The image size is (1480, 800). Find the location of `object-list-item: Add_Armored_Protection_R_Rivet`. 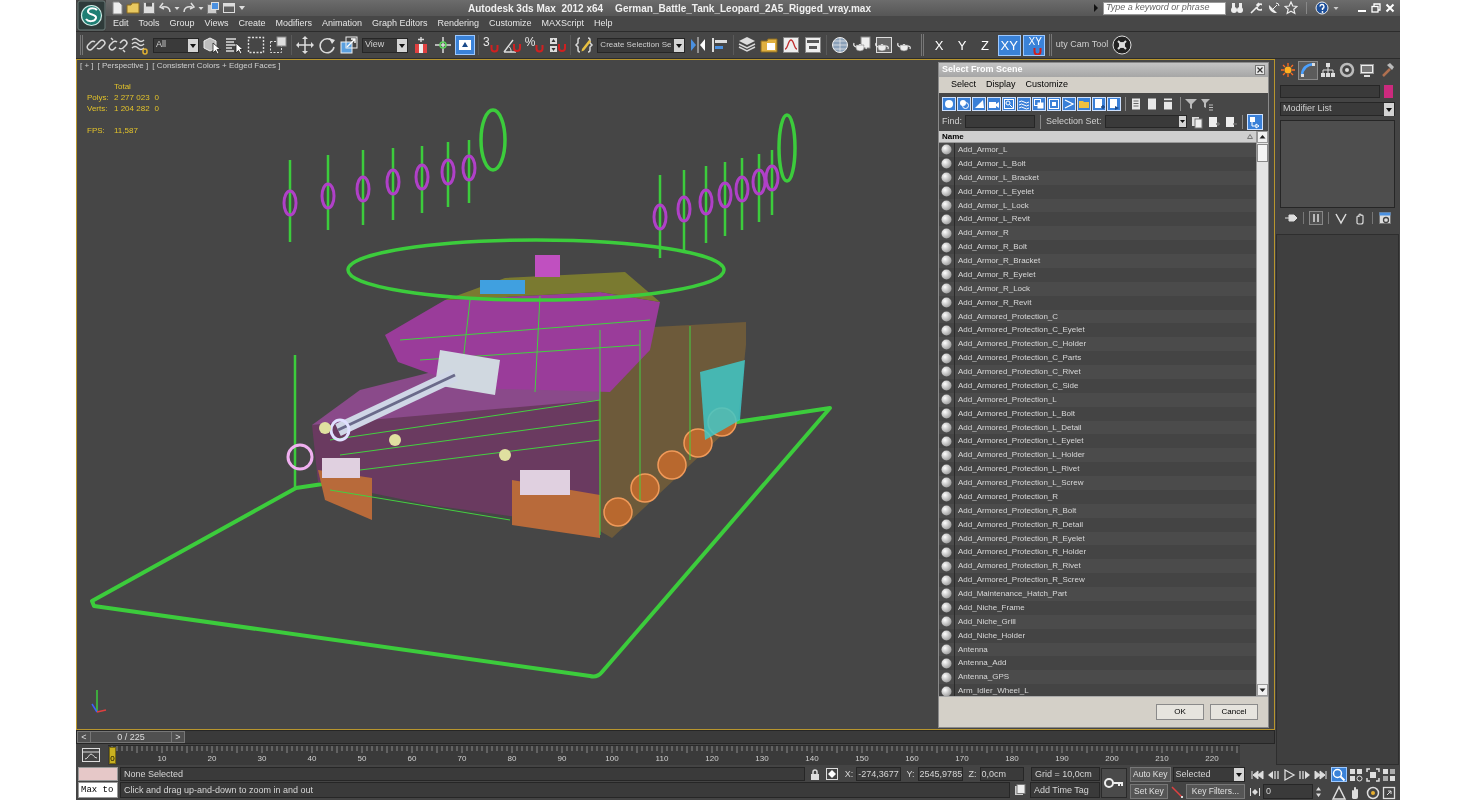

object-list-item: Add_Armored_Protection_R_Rivet is located at coordinates (1097, 566).